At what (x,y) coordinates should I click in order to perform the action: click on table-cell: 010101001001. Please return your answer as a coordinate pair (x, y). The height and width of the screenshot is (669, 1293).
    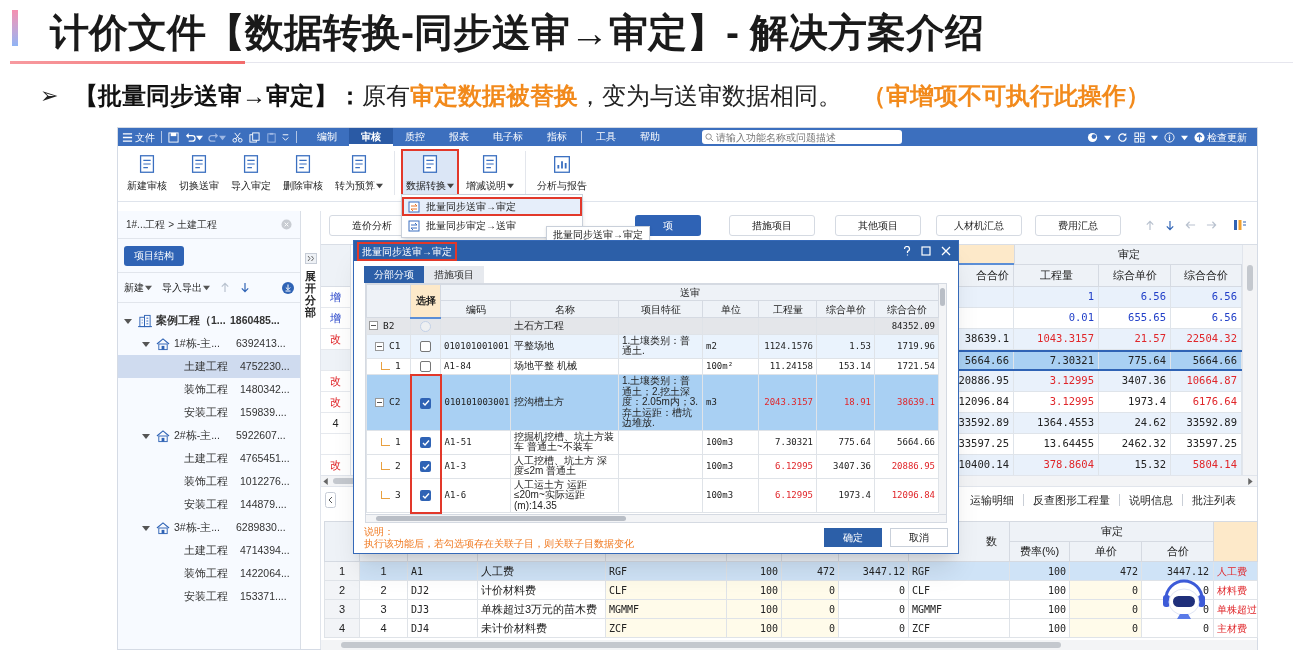
    Looking at the image, I should click on (475, 346).